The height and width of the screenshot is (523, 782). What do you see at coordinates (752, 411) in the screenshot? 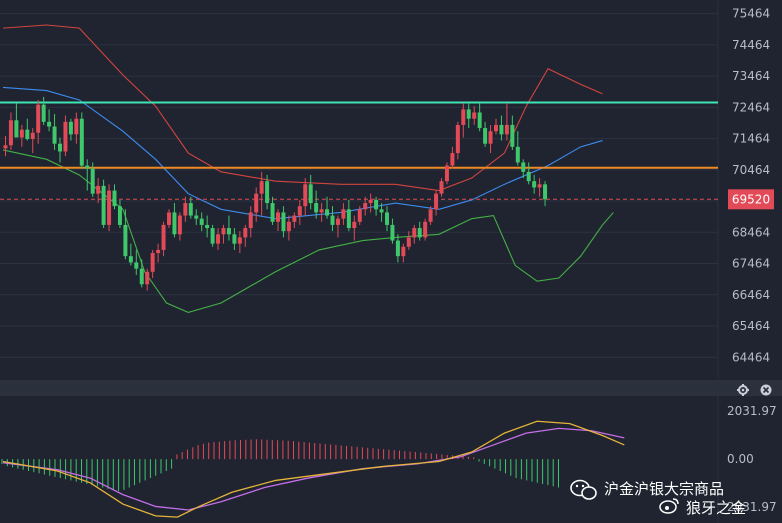
I see `macd-tick-label: 2031.97` at bounding box center [752, 411].